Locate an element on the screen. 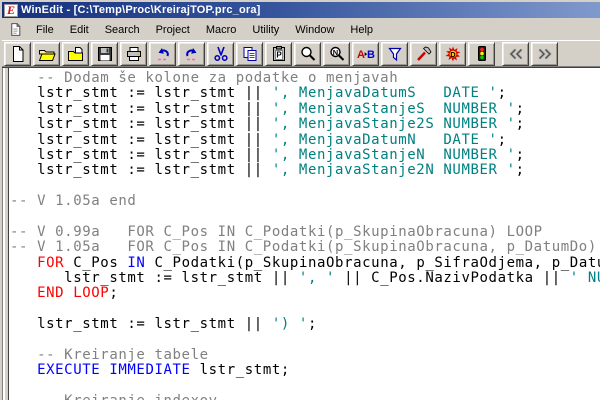 The height and width of the screenshot is (400, 600). winedit-app-icon: E is located at coordinates (11, 10).